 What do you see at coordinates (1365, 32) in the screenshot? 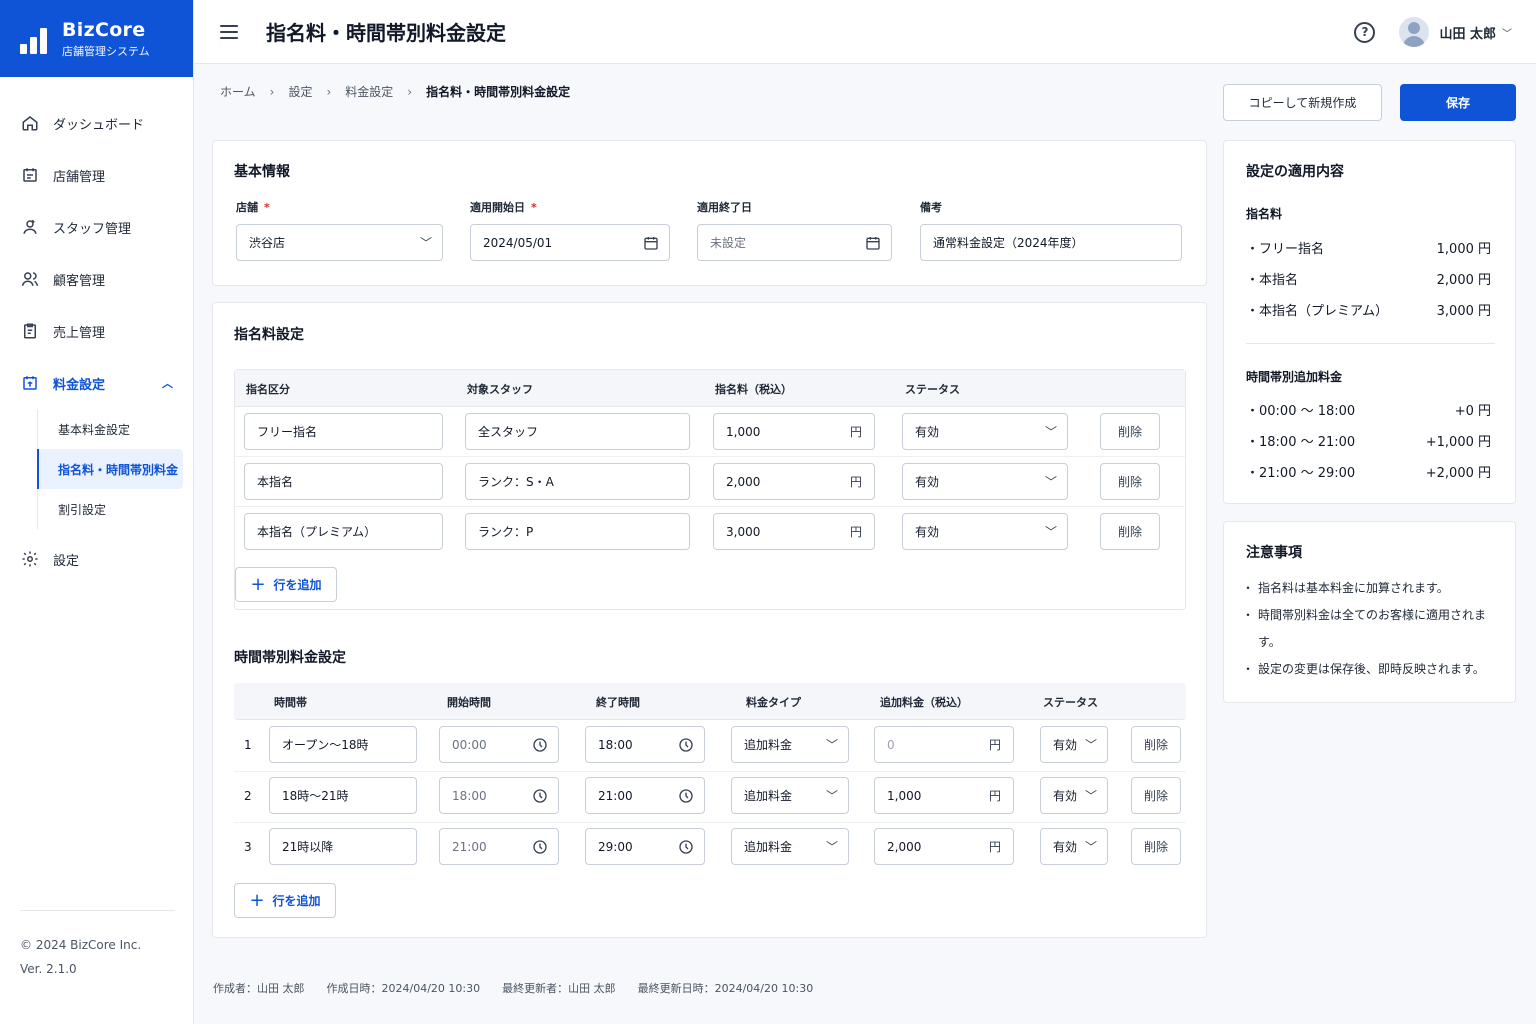
I see `help-icon: ?` at bounding box center [1365, 32].